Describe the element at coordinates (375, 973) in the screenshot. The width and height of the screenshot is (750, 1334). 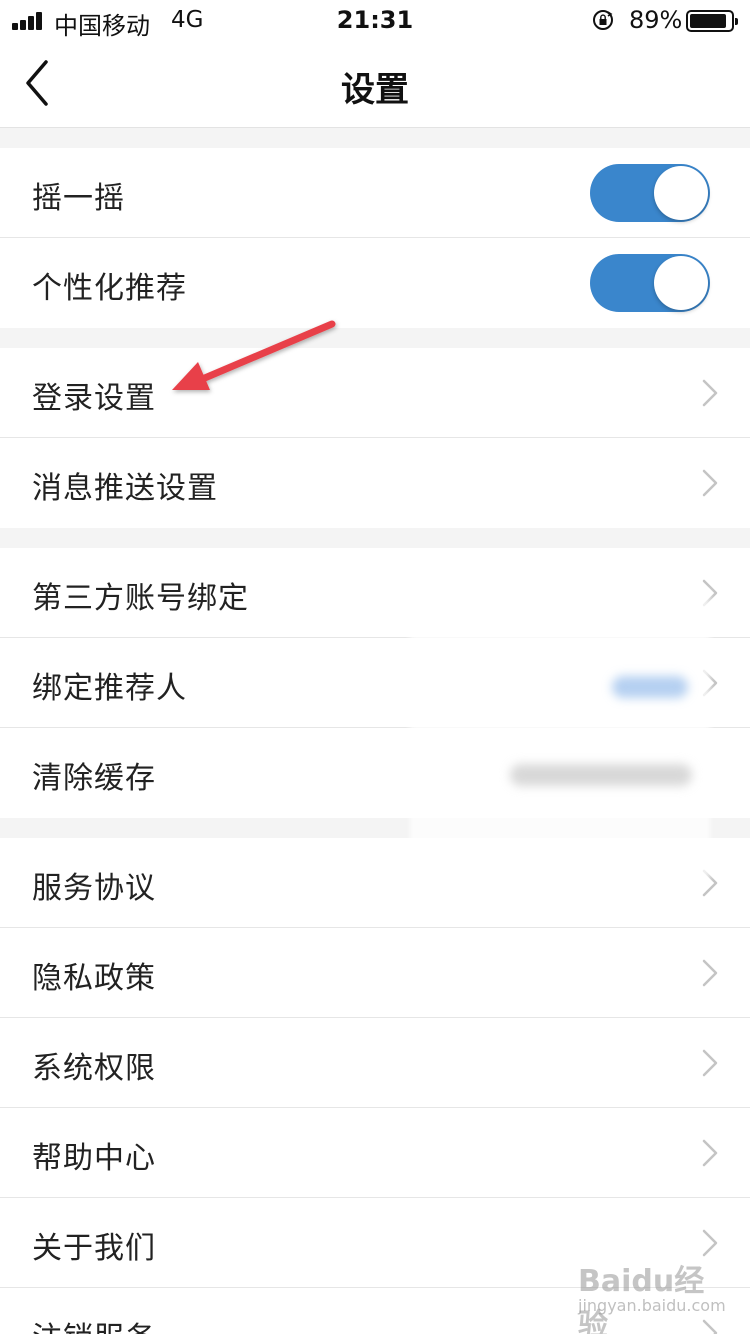
I see `setting-row-privacy-policy: 隐私政策` at that location.